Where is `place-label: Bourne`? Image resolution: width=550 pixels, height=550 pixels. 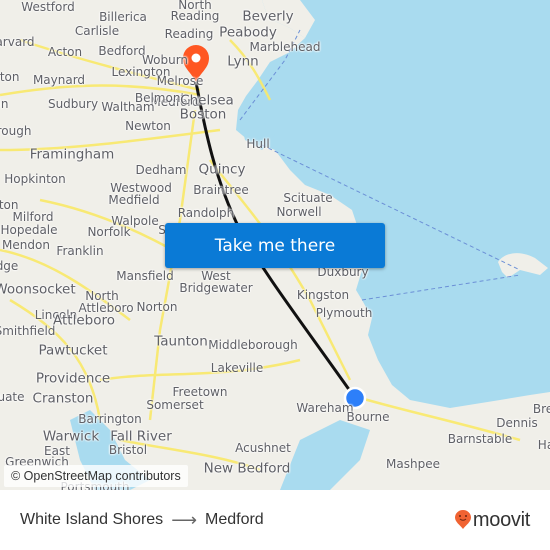 place-label: Bourne is located at coordinates (368, 417).